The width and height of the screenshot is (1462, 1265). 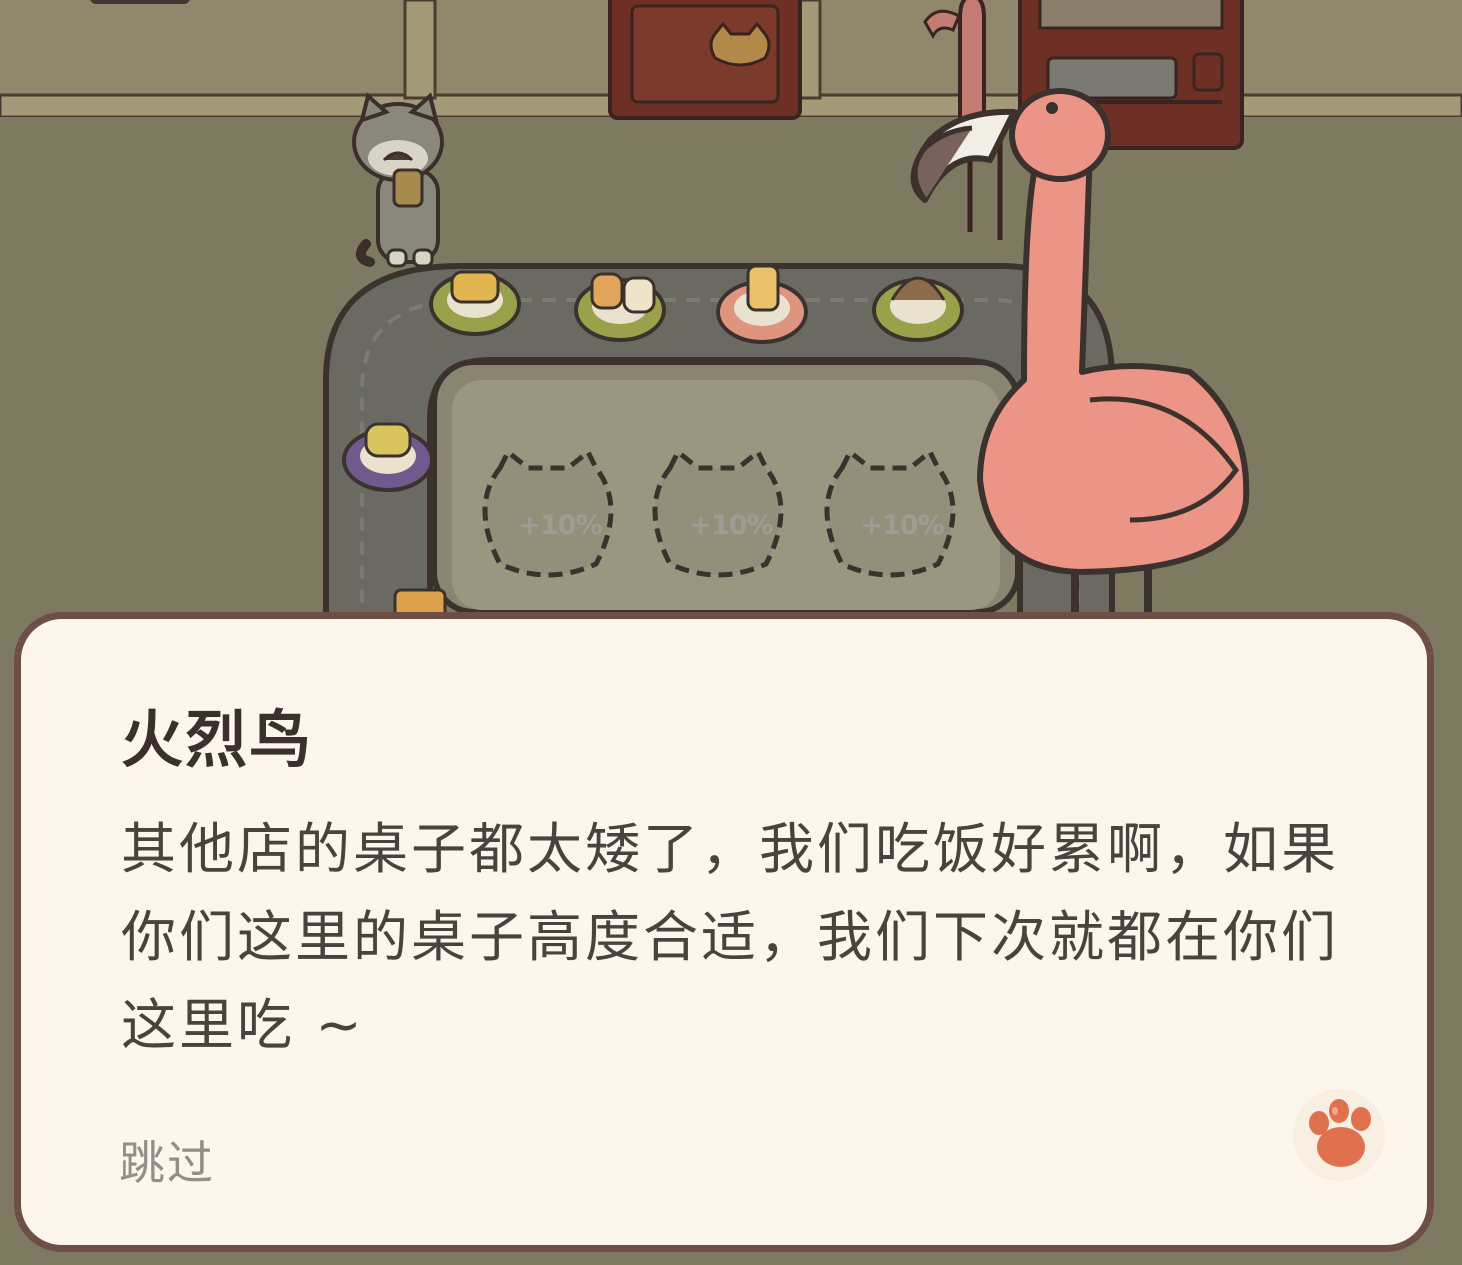 I want to click on cabinet, so click(x=705, y=60).